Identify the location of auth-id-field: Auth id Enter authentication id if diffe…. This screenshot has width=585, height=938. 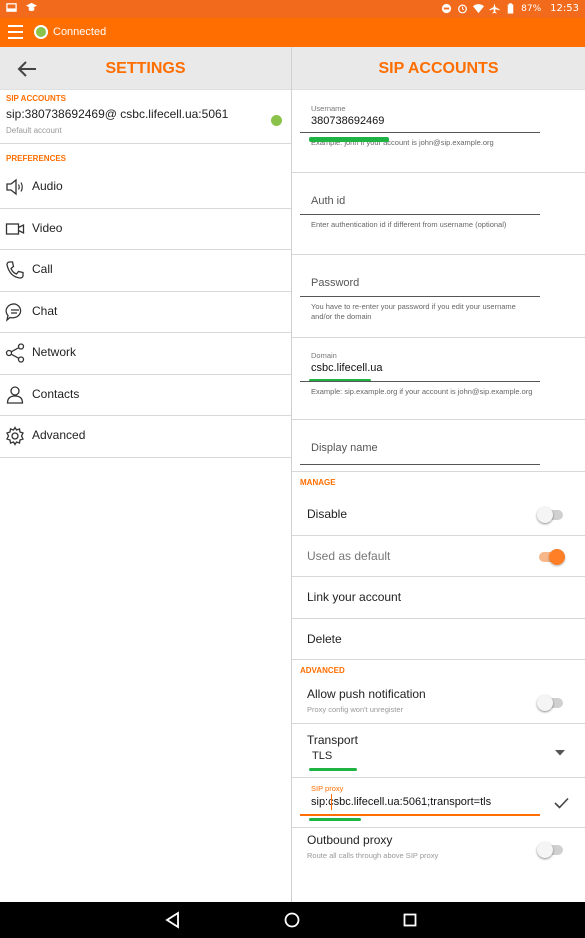
(438, 214).